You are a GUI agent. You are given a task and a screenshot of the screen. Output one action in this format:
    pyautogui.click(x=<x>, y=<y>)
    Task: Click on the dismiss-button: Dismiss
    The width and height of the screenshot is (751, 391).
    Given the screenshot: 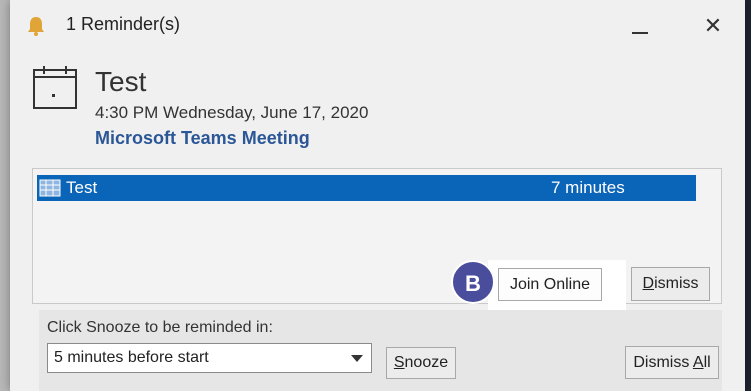 What is the action you would take?
    pyautogui.click(x=670, y=284)
    